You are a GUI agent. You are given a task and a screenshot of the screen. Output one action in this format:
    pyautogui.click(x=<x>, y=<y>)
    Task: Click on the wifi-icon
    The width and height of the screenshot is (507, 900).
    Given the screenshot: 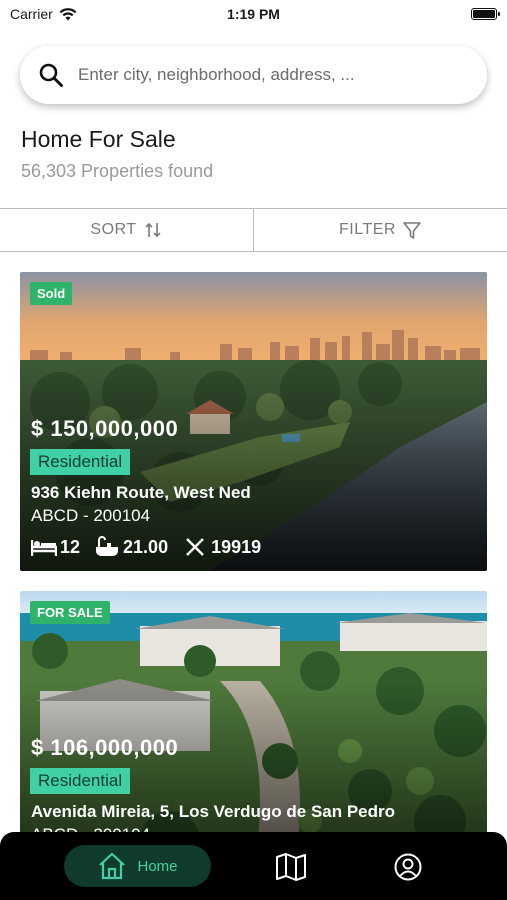 What is the action you would take?
    pyautogui.click(x=68, y=13)
    